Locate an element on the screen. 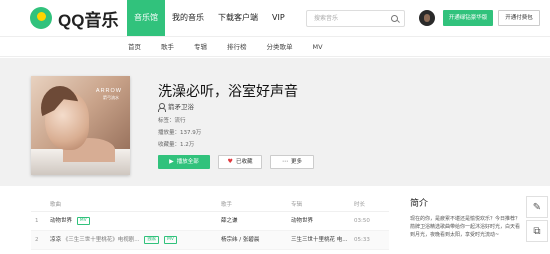 This screenshot has height=254, width=550. table-row: 1 动物世界 MV 薛之谦 动物世界 03:50 is located at coordinates (210, 221).